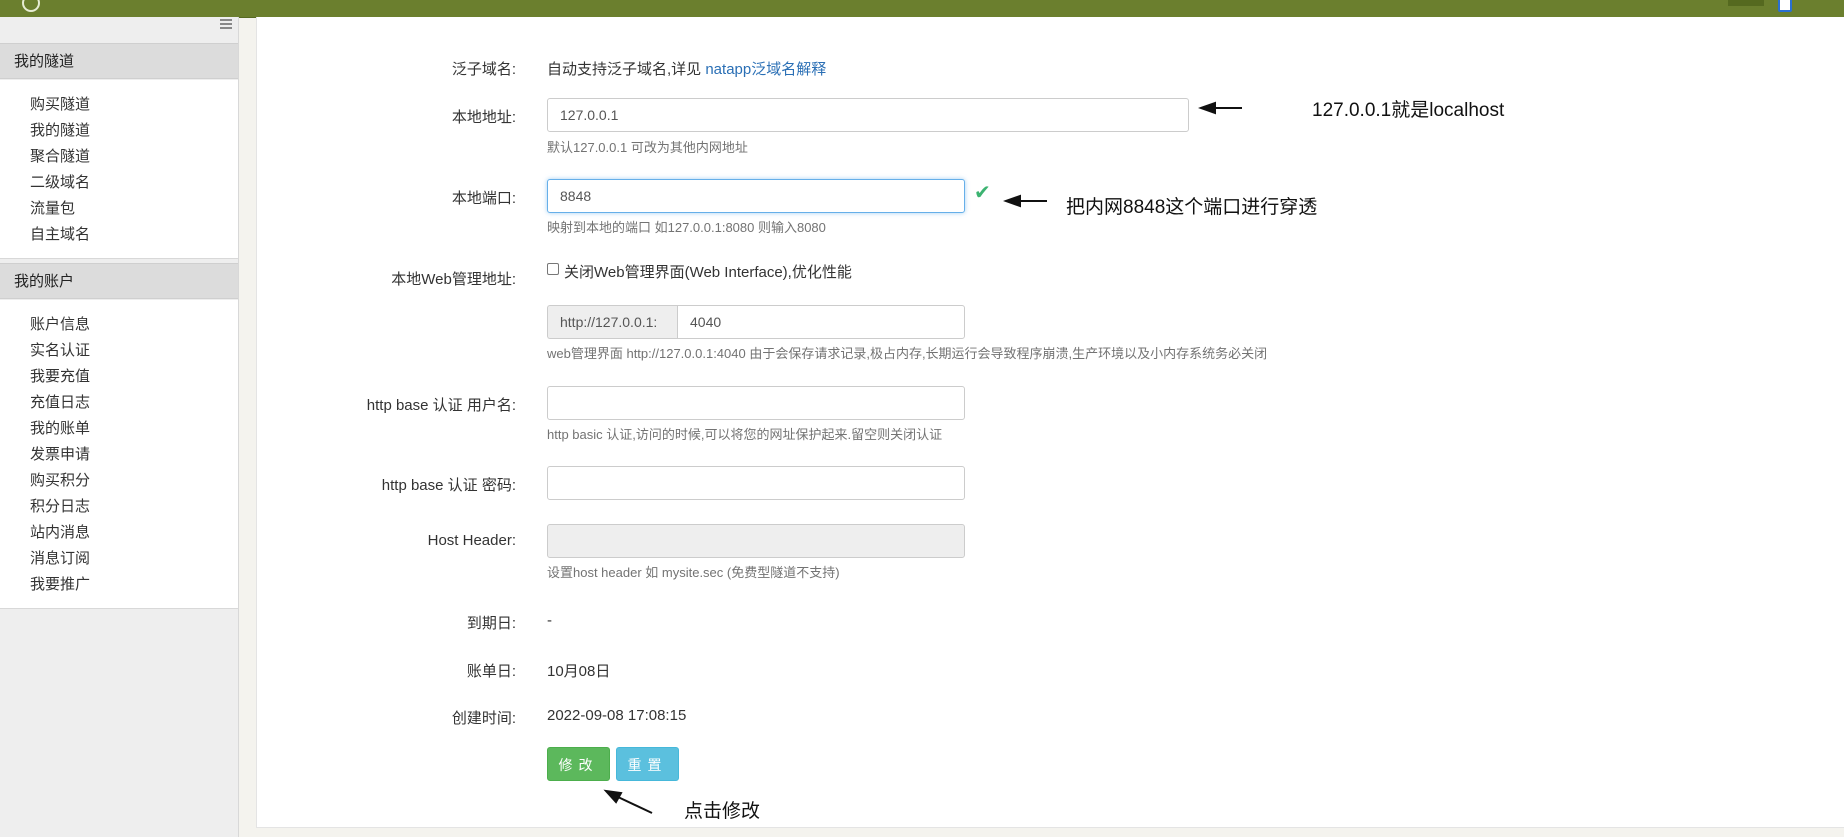  Describe the element at coordinates (1408, 110) in the screenshot. I see `note-localhost: 127.0.0.1就是localhost` at that location.